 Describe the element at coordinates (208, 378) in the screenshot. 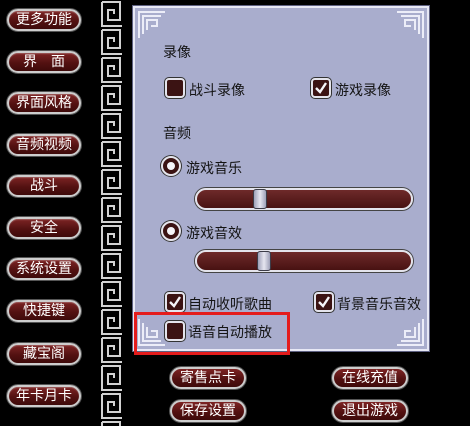

I see `consign-card-button: 寄售点卡` at that location.